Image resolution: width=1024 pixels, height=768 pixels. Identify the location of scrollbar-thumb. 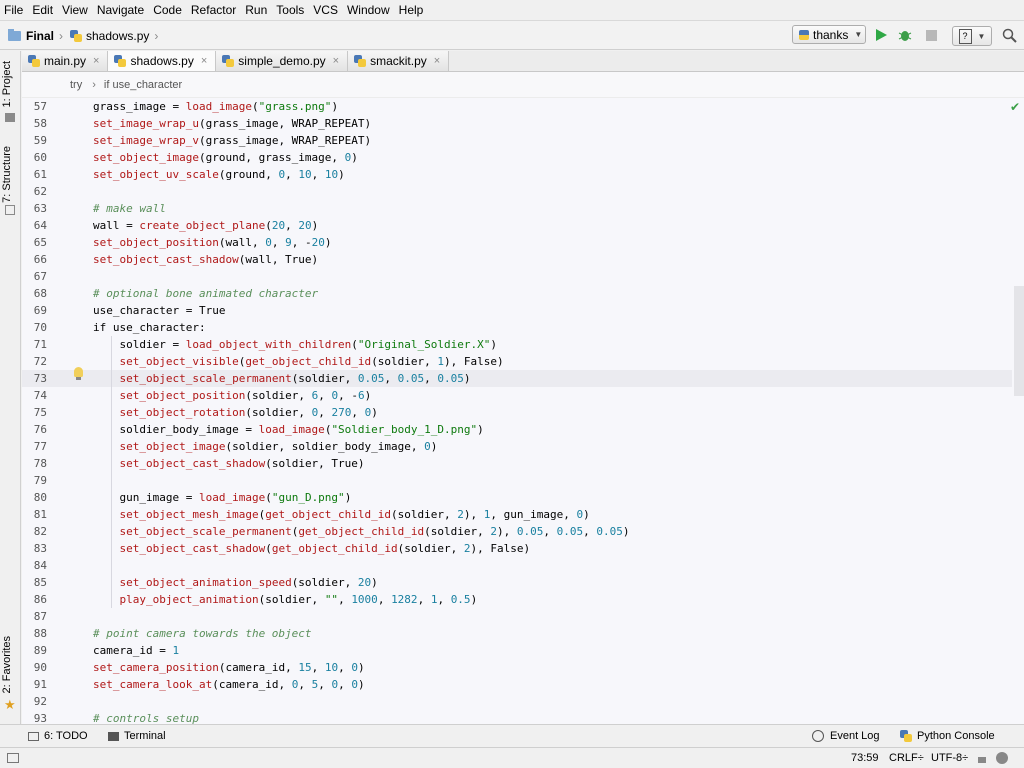
(1019, 341).